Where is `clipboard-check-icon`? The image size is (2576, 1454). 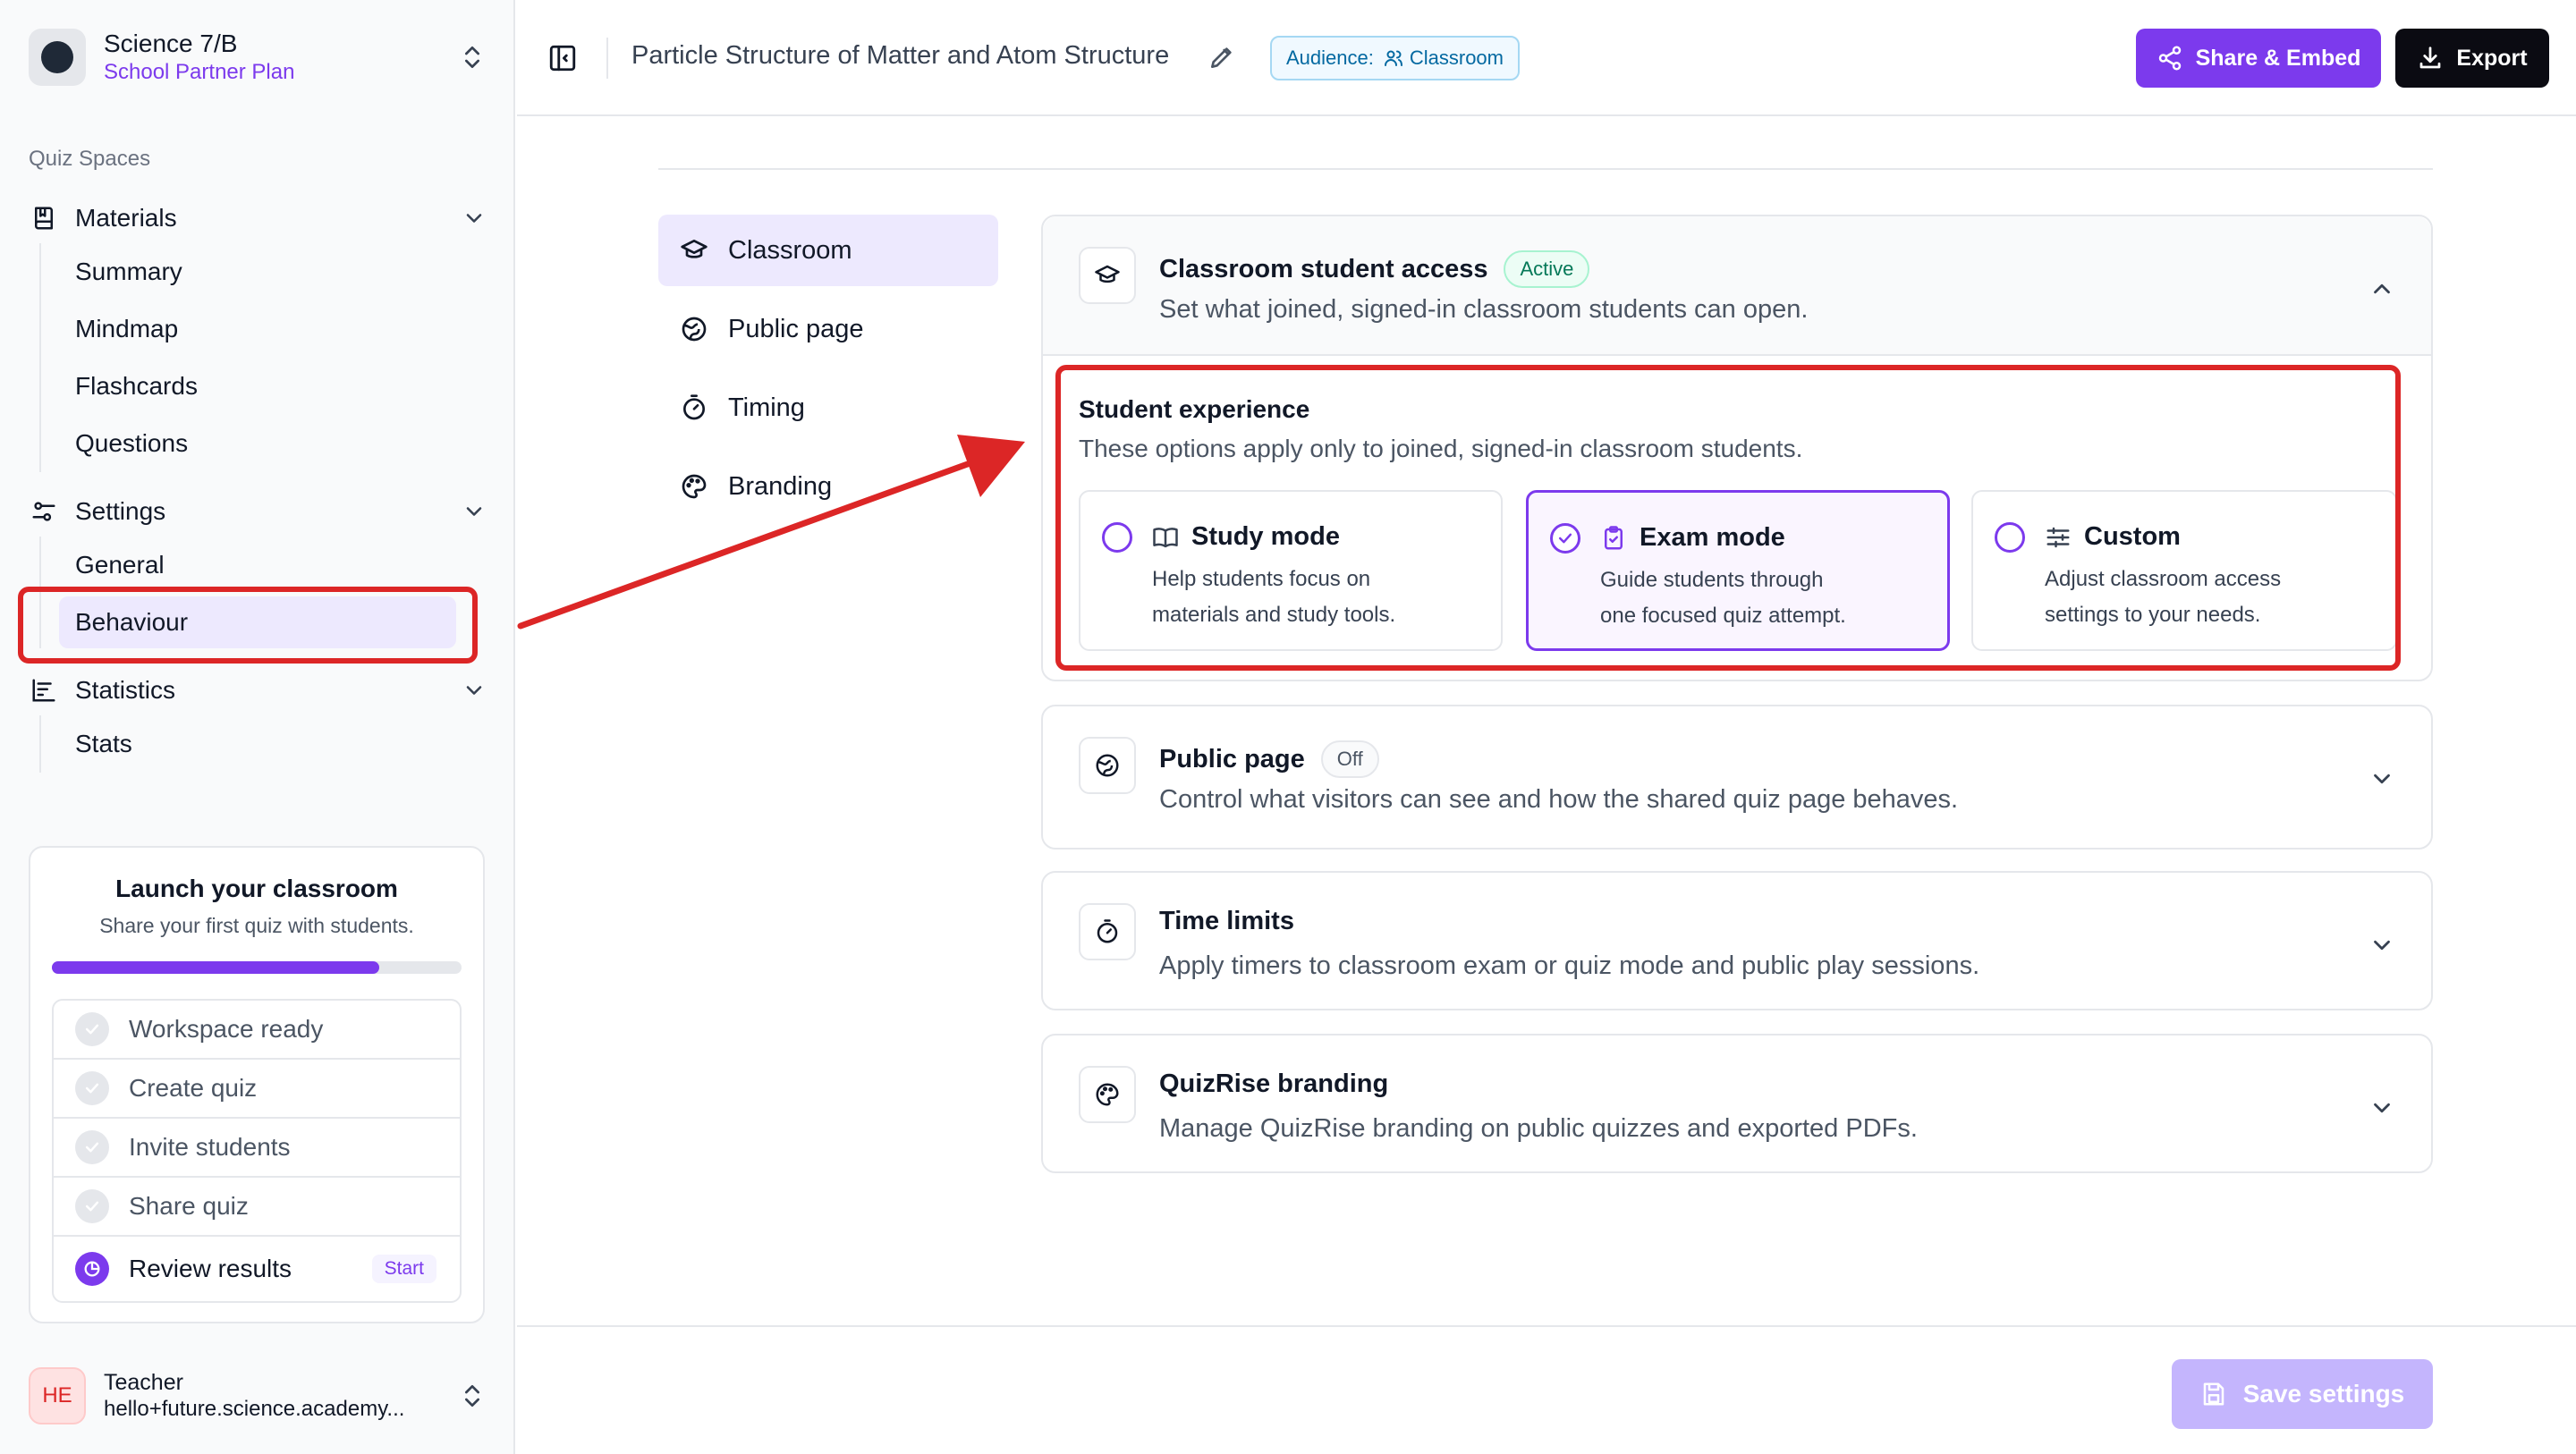
clipboard-check-icon is located at coordinates (1614, 538).